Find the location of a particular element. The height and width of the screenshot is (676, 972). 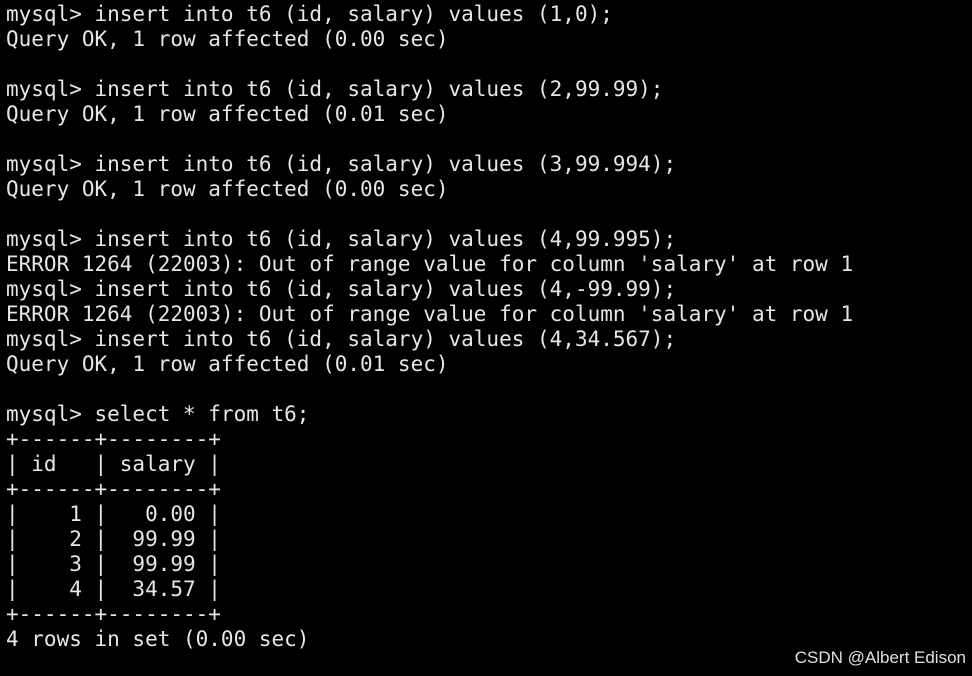

terminal-line: mysql> select * from t6; is located at coordinates (158, 414).